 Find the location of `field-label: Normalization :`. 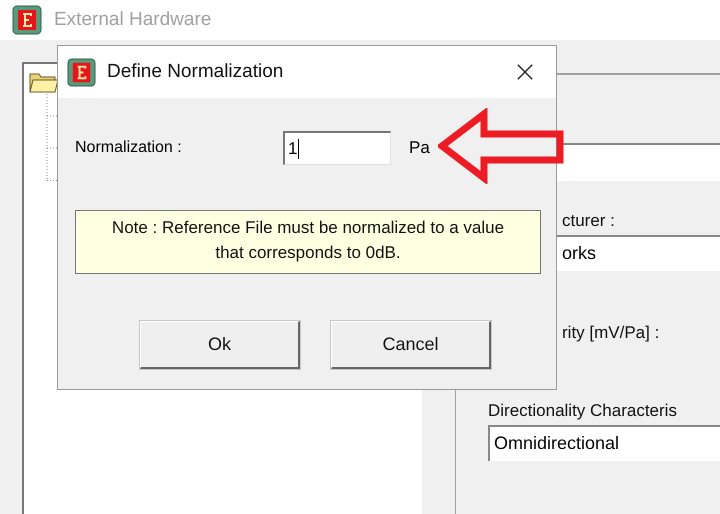

field-label: Normalization : is located at coordinates (129, 148).